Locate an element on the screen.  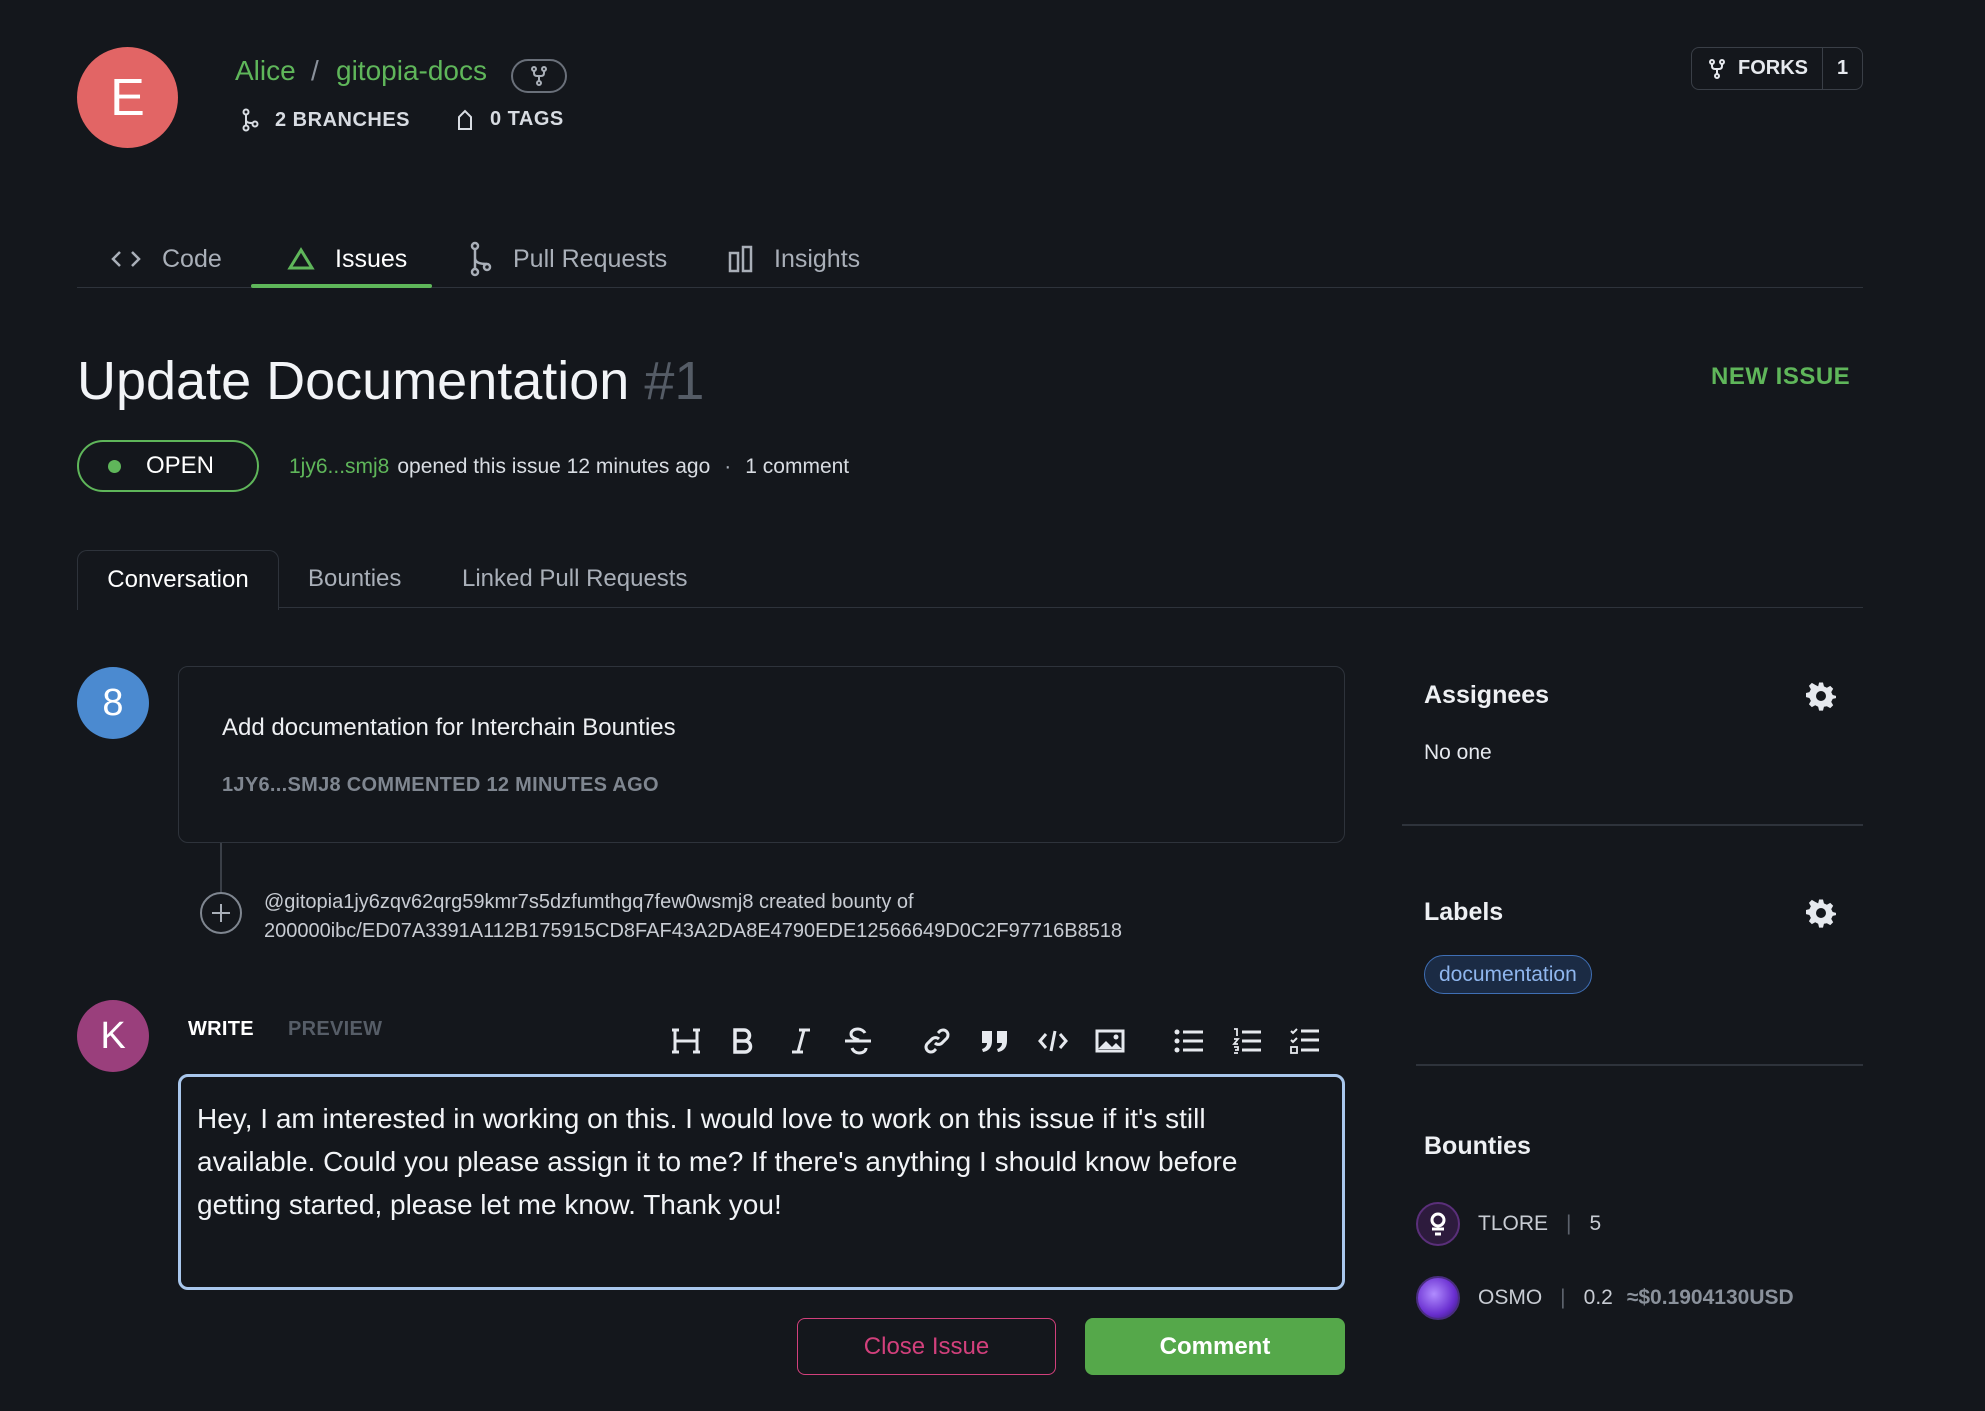
insights-icon is located at coordinates (740, 259).